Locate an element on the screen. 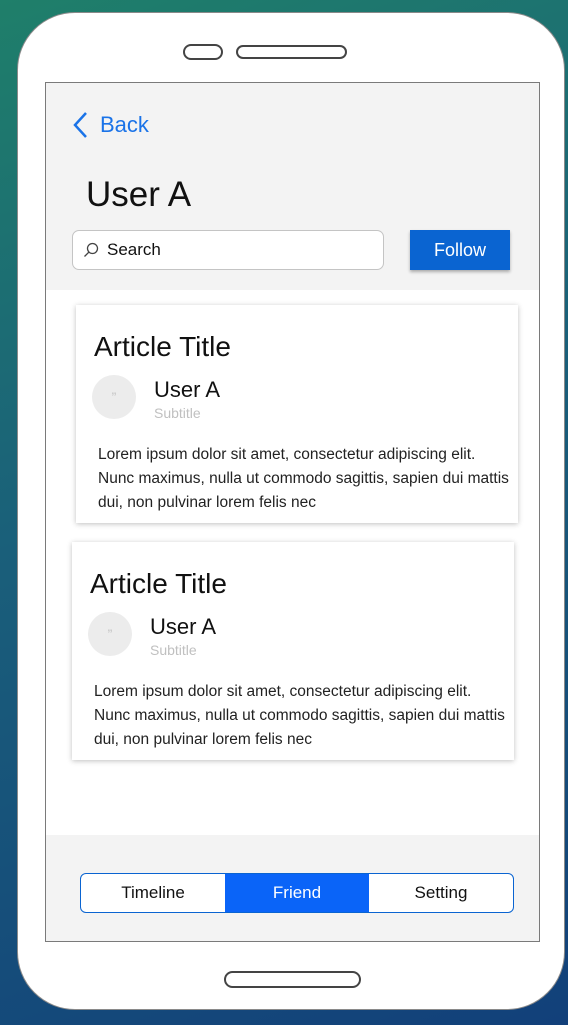 This screenshot has height=1025, width=568. home-button is located at coordinates (292, 979).